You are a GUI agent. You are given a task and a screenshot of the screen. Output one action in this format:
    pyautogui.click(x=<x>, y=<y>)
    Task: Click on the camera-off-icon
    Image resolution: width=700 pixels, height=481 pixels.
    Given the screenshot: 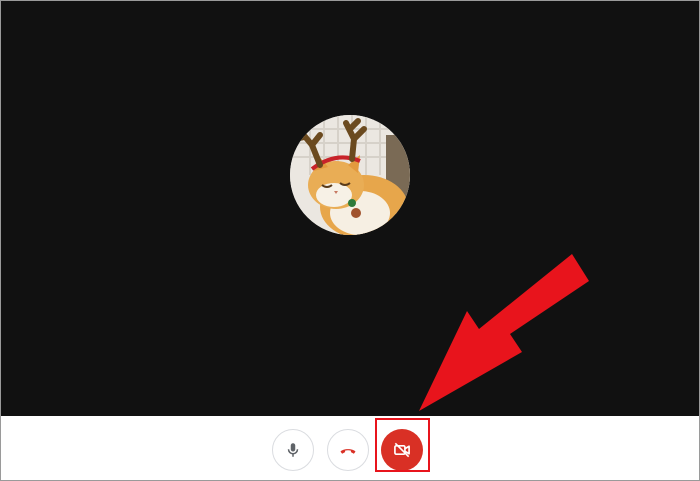 What is the action you would take?
    pyautogui.click(x=402, y=450)
    